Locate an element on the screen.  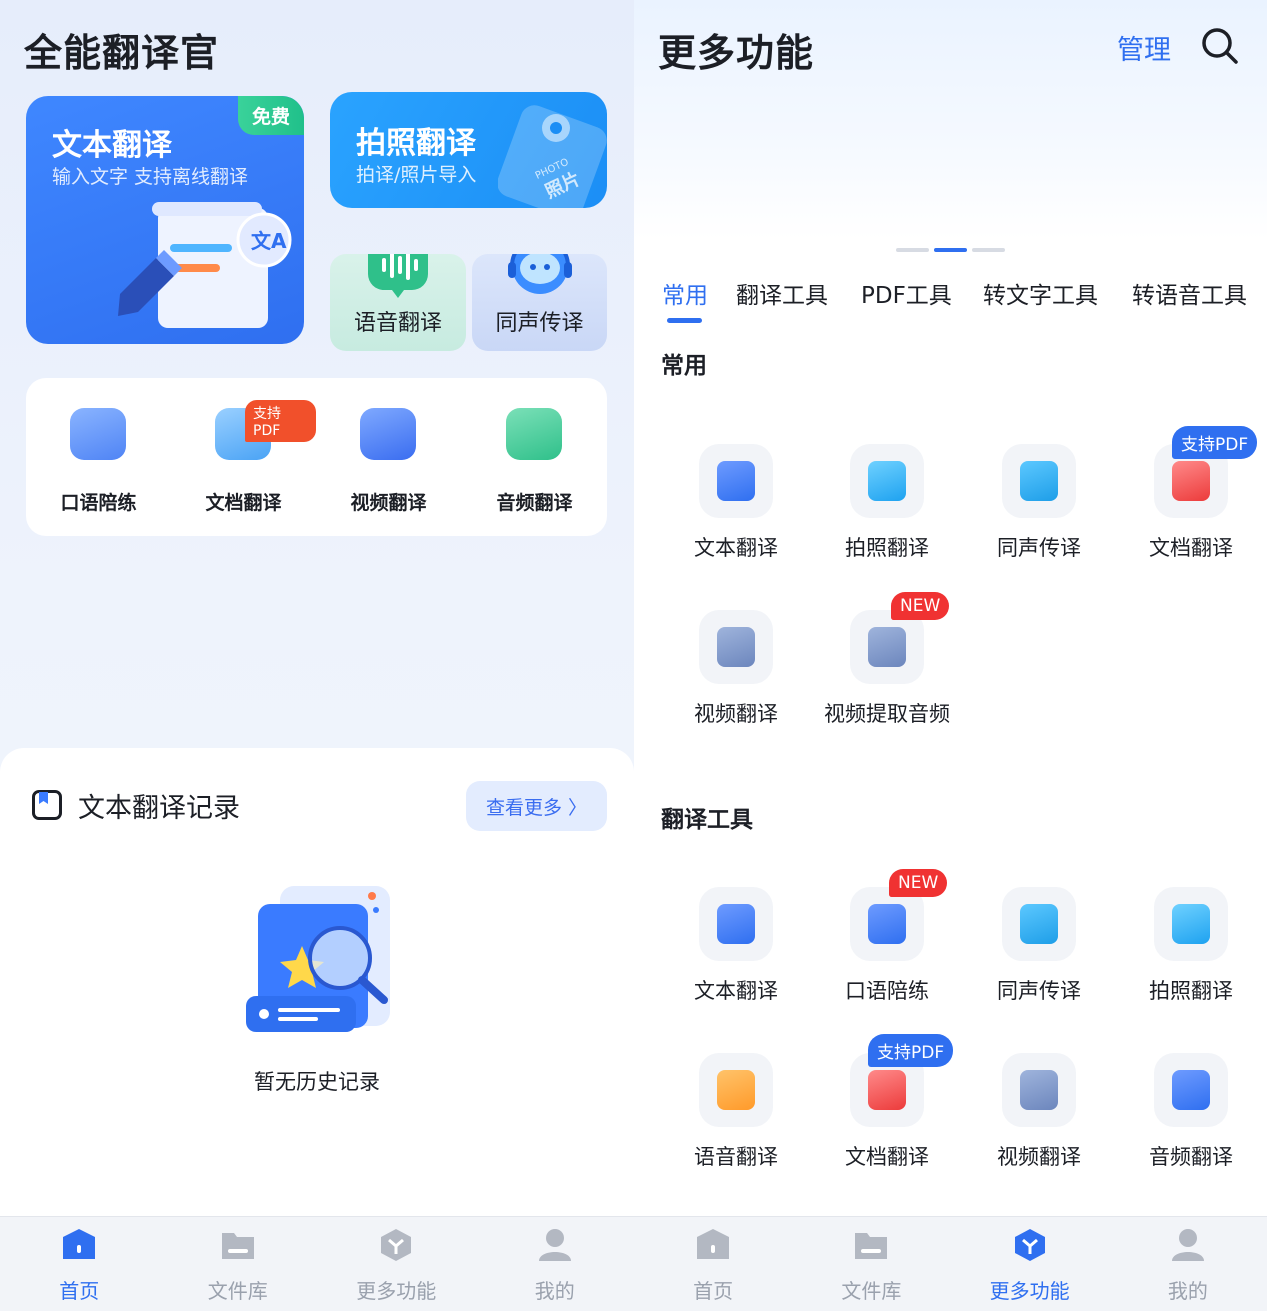
voice-translate-card: 语音翻译 is located at coordinates (398, 302).